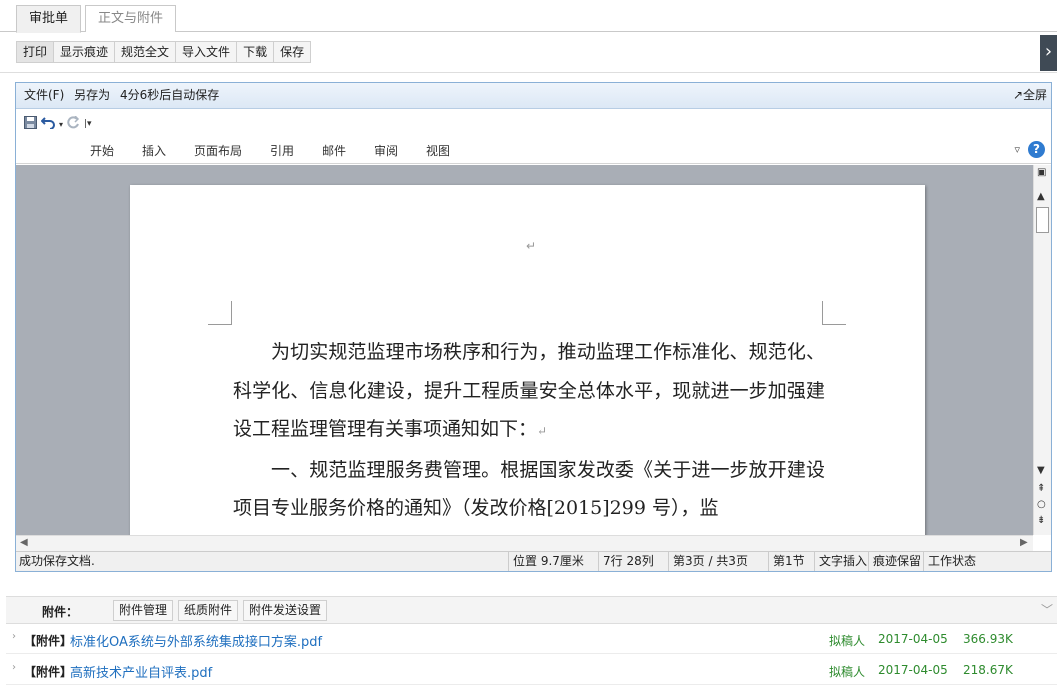  What do you see at coordinates (988, 639) in the screenshot?
I see `attachment-size: 366.93K` at bounding box center [988, 639].